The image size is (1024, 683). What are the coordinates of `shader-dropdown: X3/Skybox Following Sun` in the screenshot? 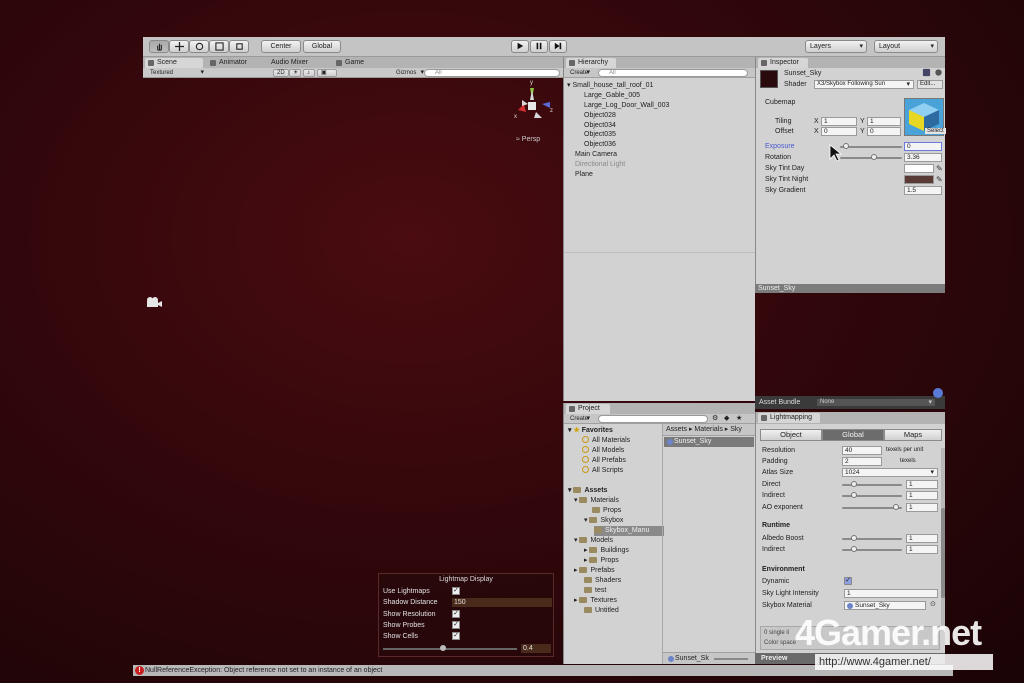 It's located at (864, 84).